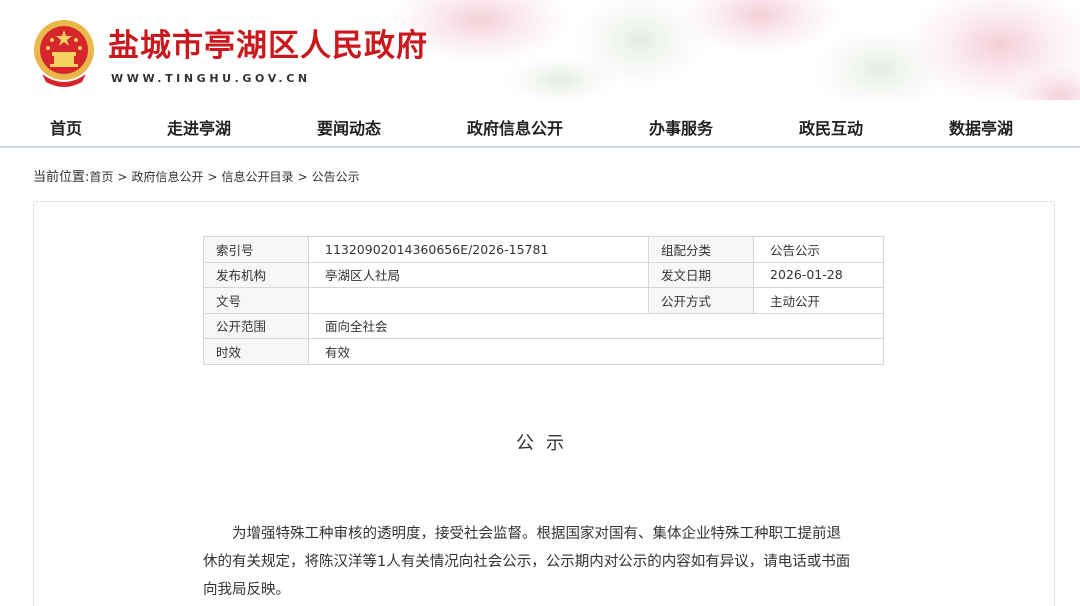 The height and width of the screenshot is (606, 1080). I want to click on breadcrumb-announcements: 公告公示, so click(336, 177).